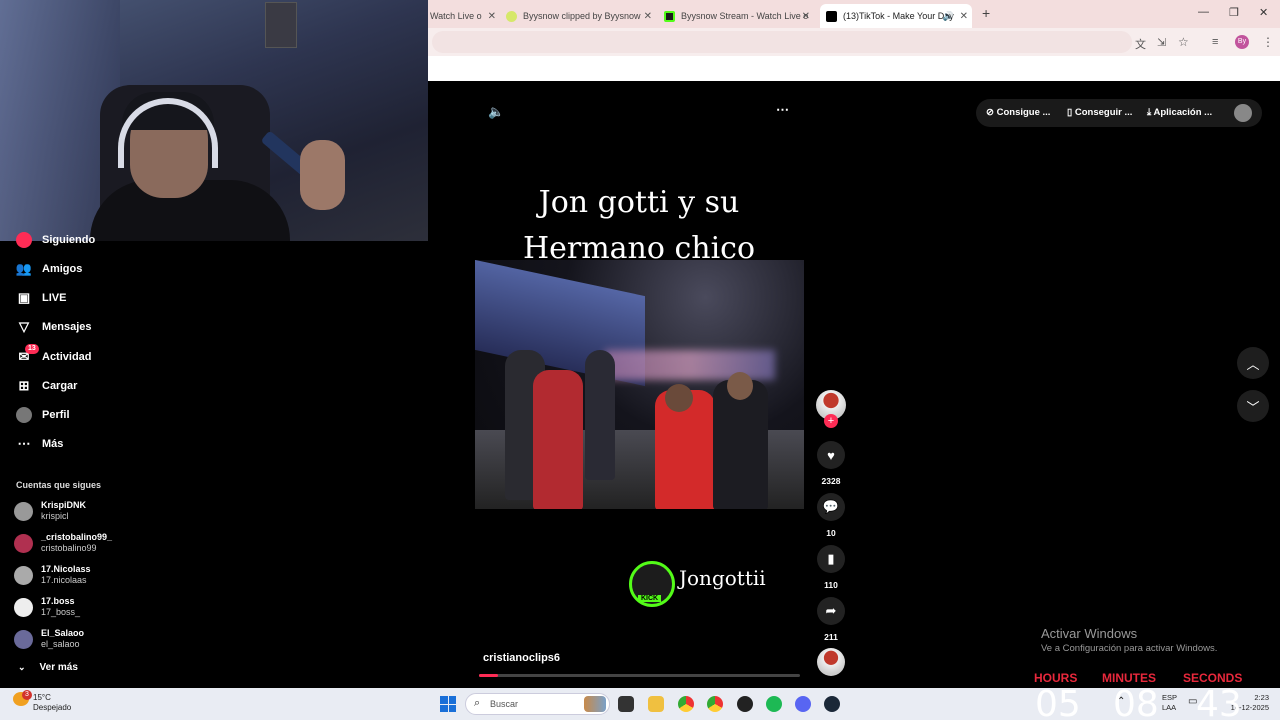 The width and height of the screenshot is (1280, 720). I want to click on tab-tiktok: (13)TikTok - Make Your Day 🔊 ✕, so click(896, 16).